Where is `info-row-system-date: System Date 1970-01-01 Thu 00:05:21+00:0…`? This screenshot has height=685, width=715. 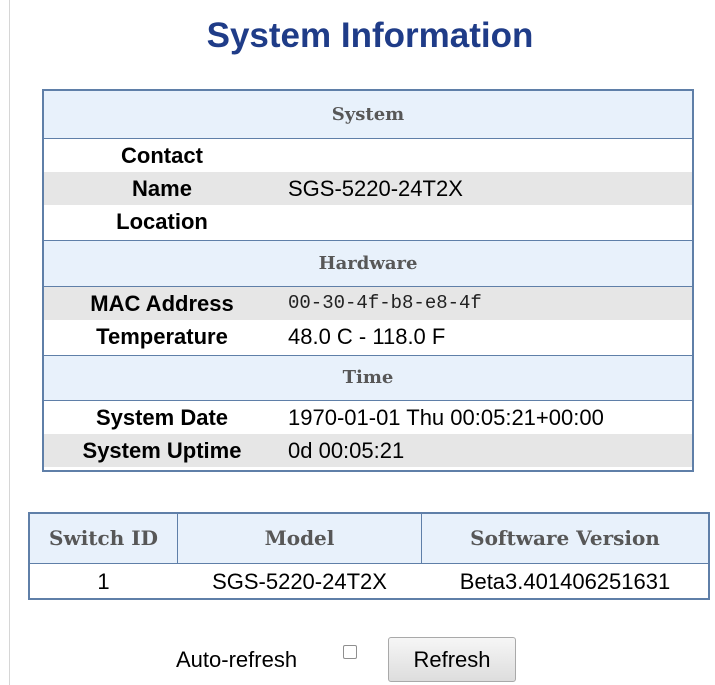
info-row-system-date: System Date 1970-01-01 Thu 00:05:21+00:0… is located at coordinates (368, 417).